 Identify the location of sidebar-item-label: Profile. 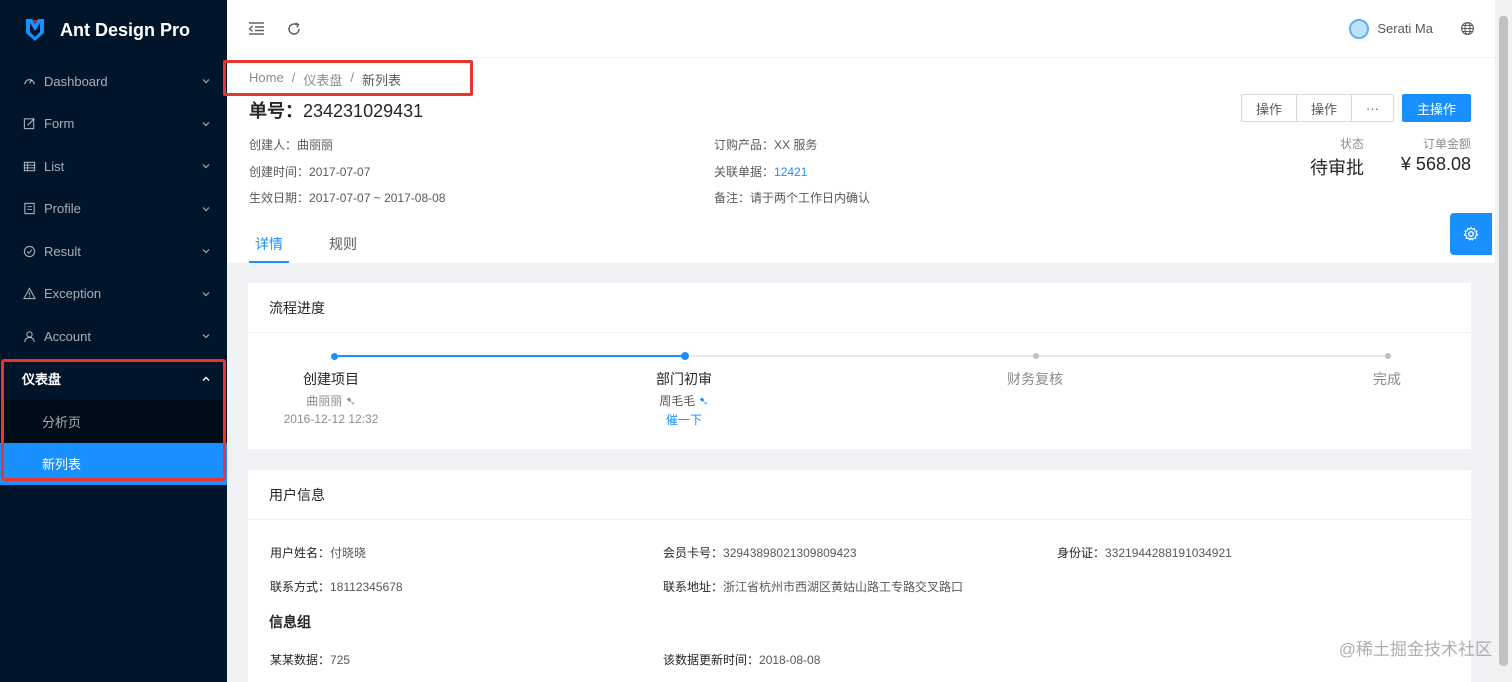
(62, 209).